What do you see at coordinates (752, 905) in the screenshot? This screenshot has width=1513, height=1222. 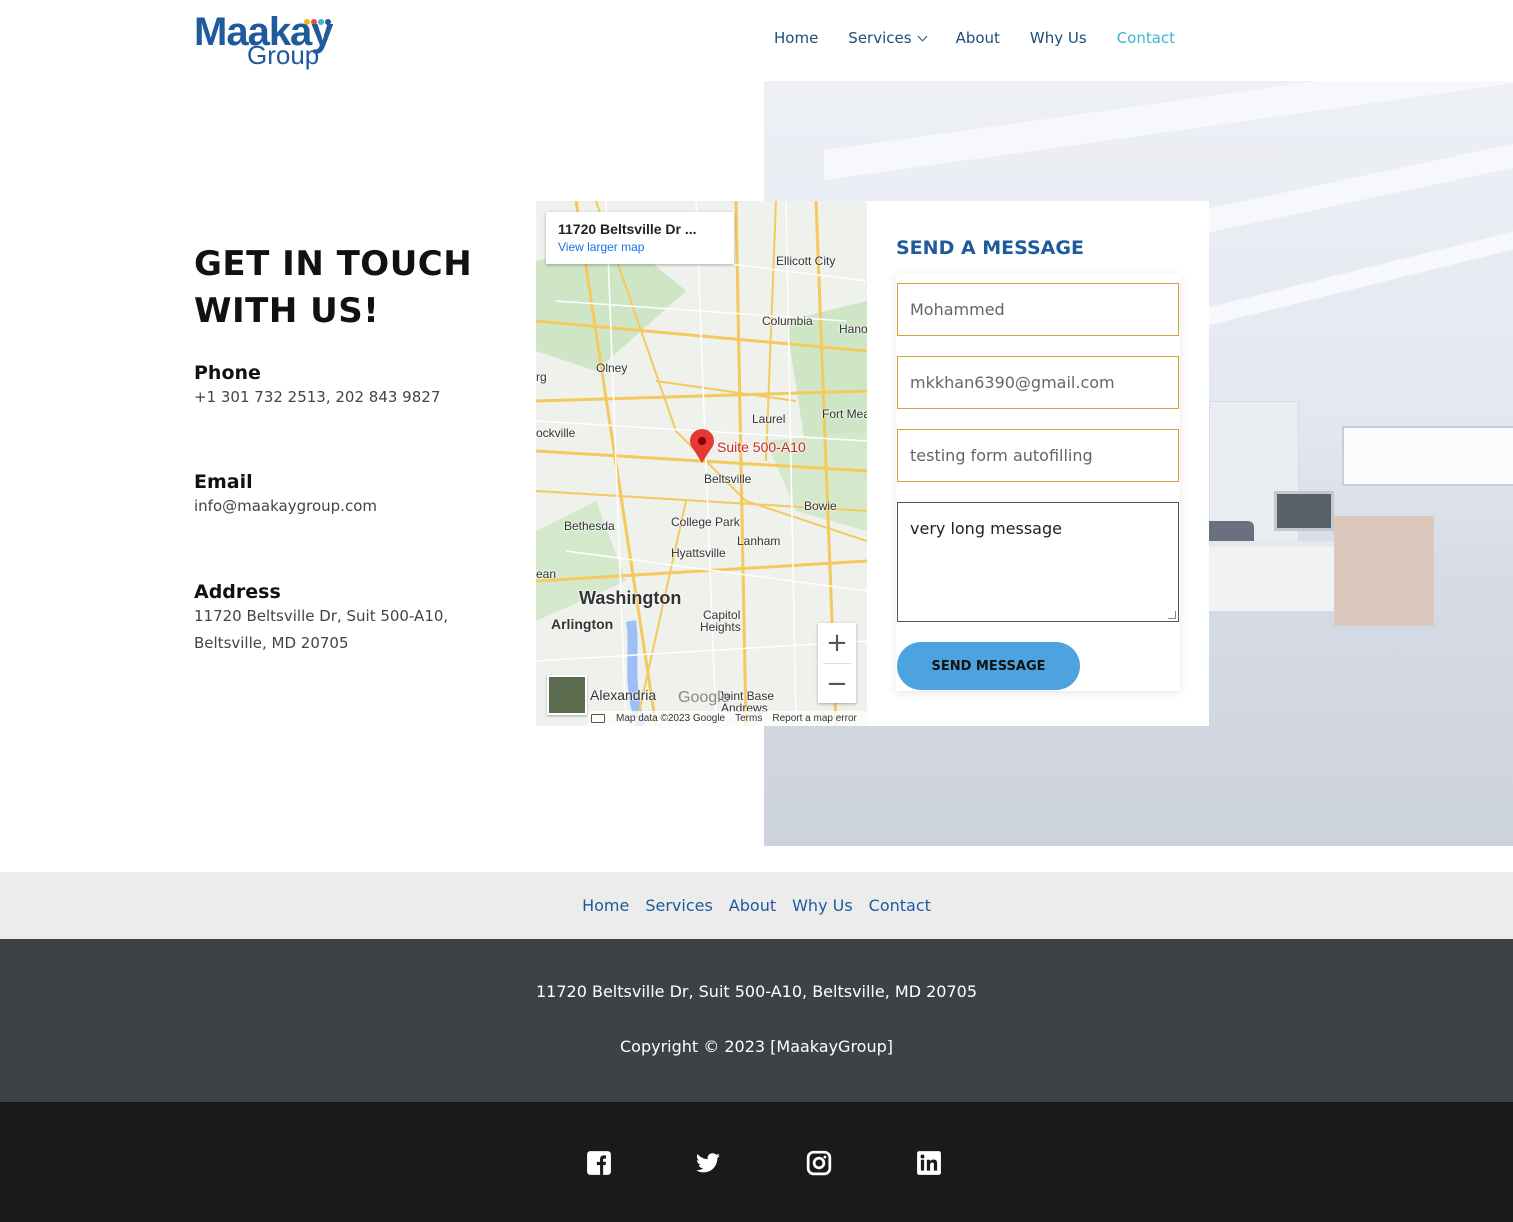 I see `footer-nav-about: About` at bounding box center [752, 905].